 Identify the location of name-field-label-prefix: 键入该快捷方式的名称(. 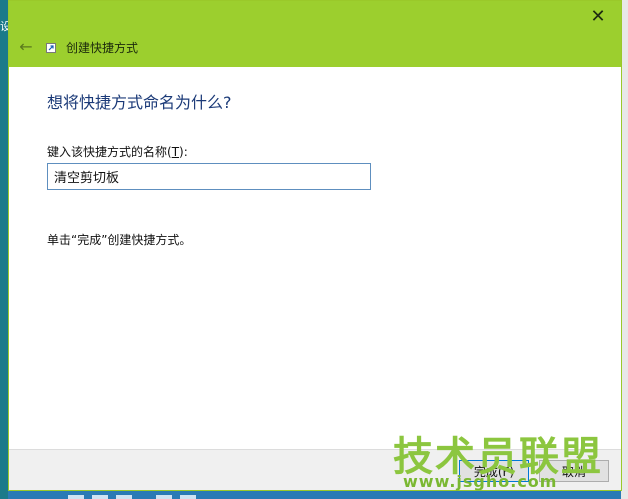
(109, 152).